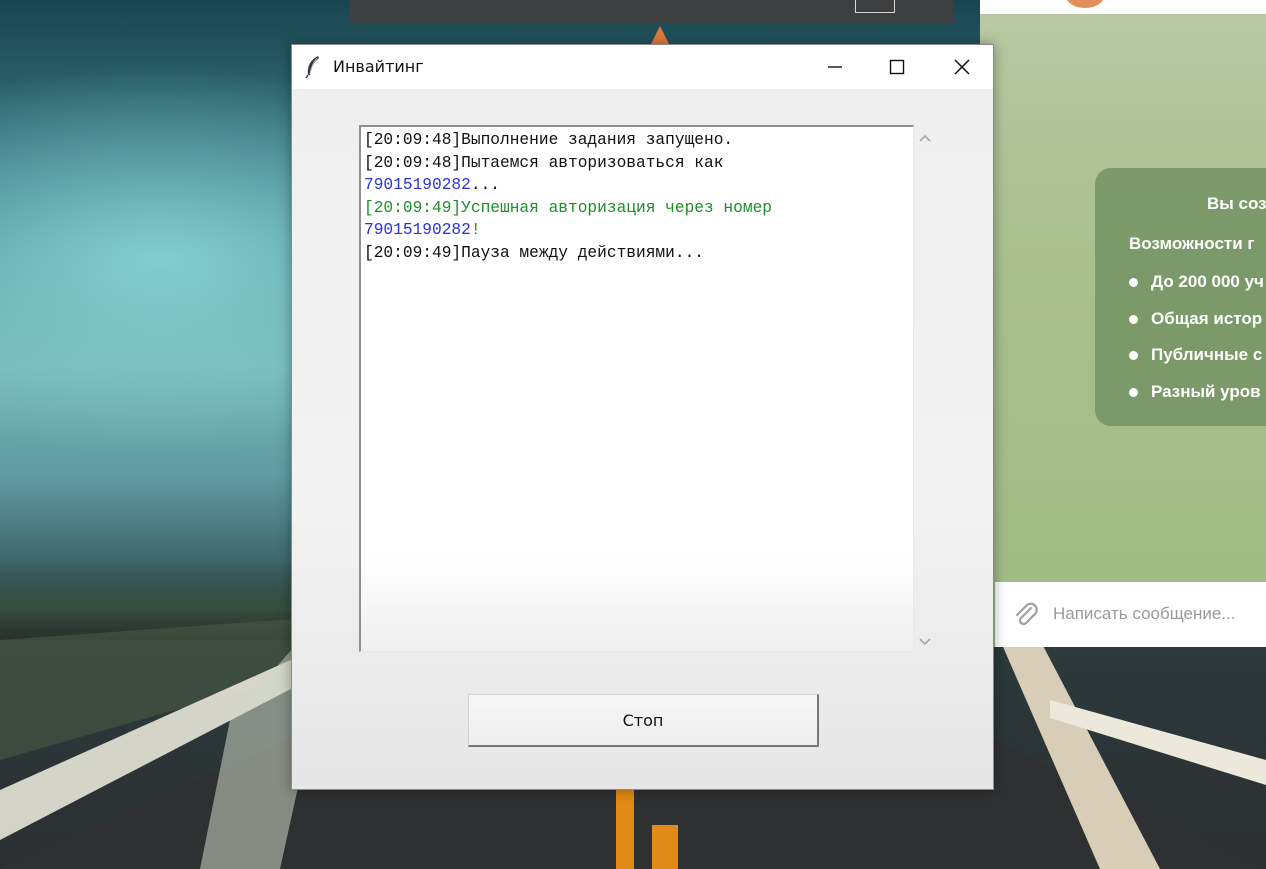 The width and height of the screenshot is (1266, 869). Describe the element at coordinates (642, 67) in the screenshot. I see `window-titlebar: Инвайтинг` at that location.